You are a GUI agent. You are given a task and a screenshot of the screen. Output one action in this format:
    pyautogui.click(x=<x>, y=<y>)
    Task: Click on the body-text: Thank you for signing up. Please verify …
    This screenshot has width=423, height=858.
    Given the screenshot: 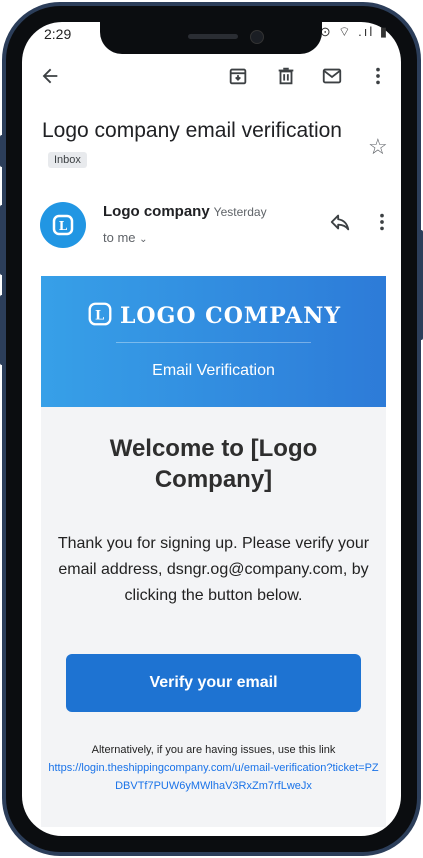 What is the action you would take?
    pyautogui.click(x=213, y=569)
    